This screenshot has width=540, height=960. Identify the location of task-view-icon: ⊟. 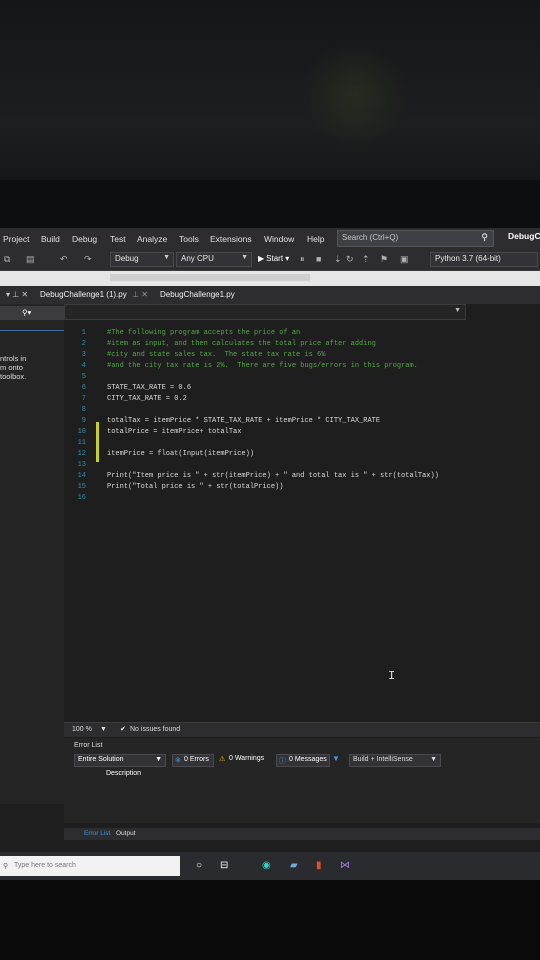
(224, 865).